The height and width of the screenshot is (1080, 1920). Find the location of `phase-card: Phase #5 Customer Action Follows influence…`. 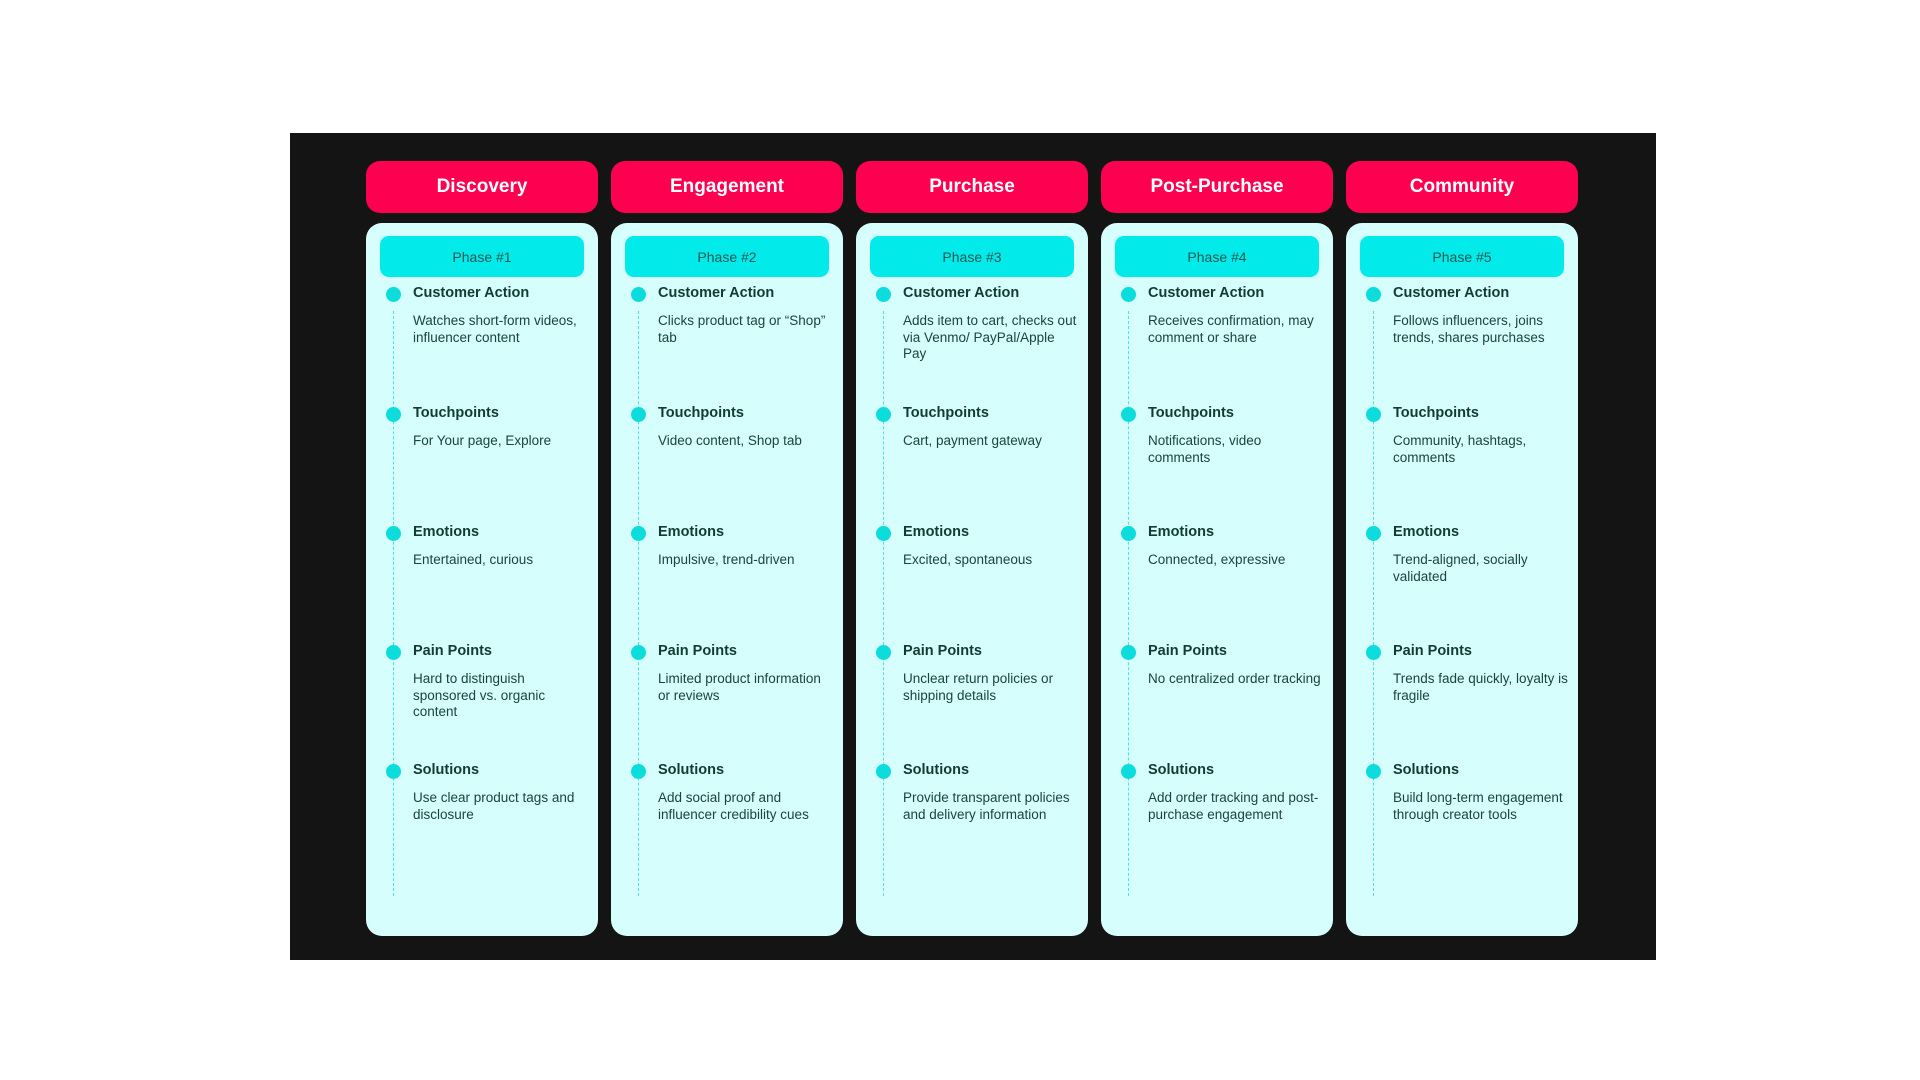

phase-card: Phase #5 Customer Action Follows influence… is located at coordinates (1462, 579).